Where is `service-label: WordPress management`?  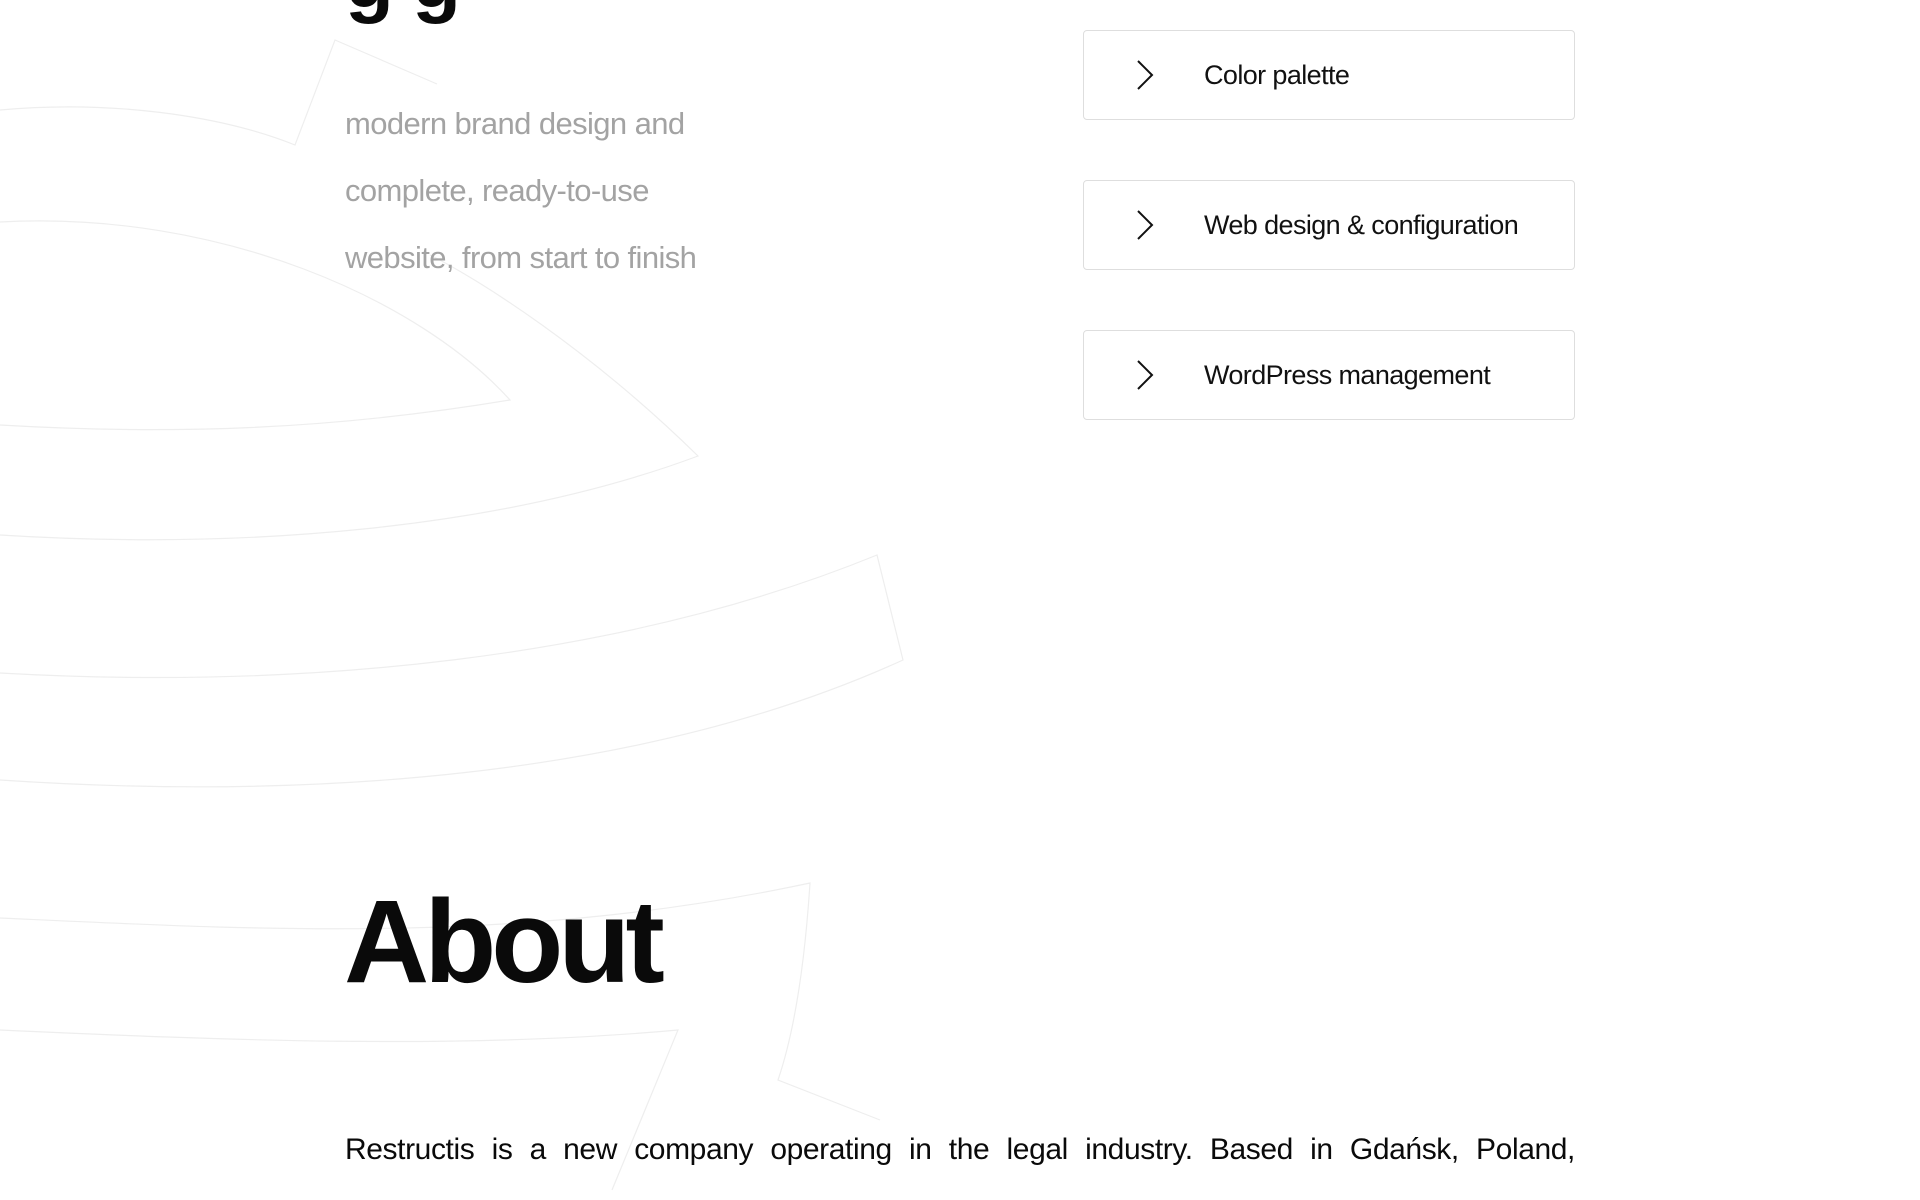
service-label: WordPress management is located at coordinates (1347, 374).